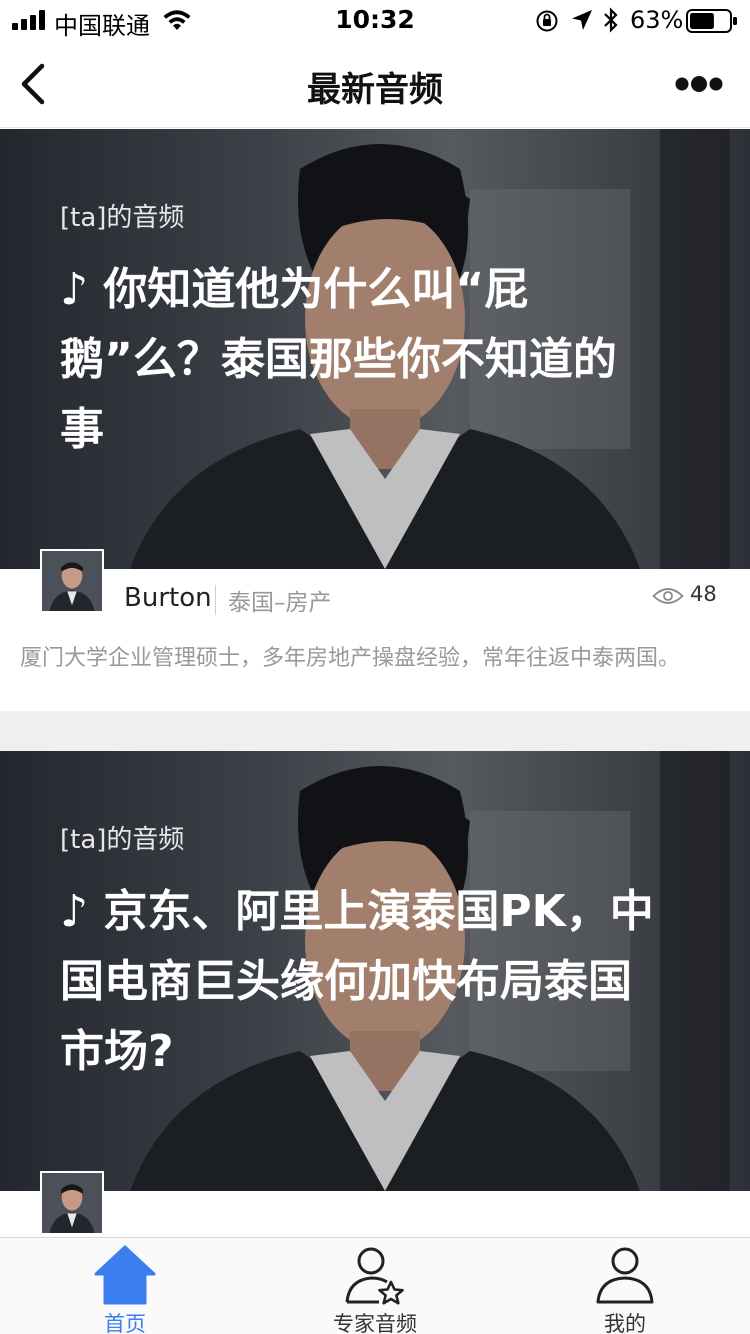 The image size is (750, 1334). I want to click on audio-headline: ♪ 京东、阿里上演泰国PK，中国电商巨头缘何加快布局泰国市场?, so click(360, 982).